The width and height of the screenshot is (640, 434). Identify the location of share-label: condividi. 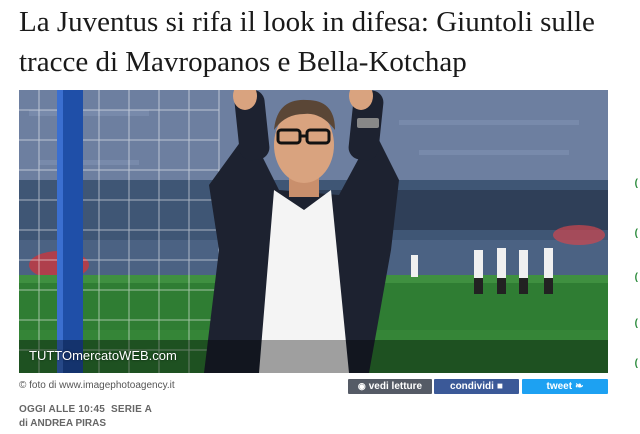
(472, 386).